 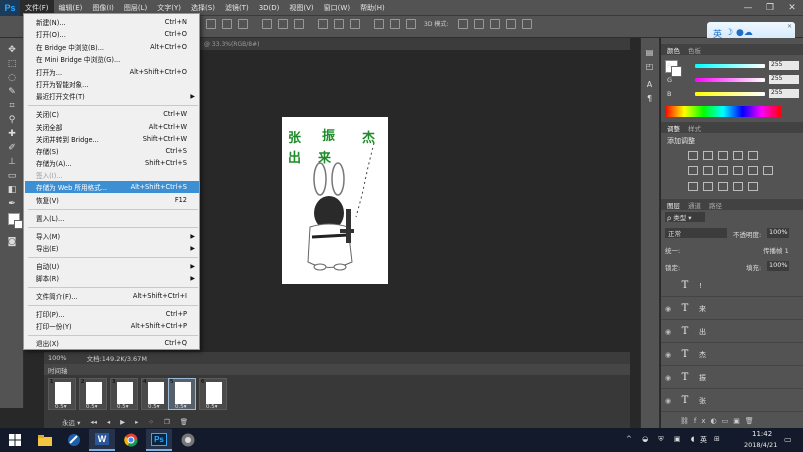 I want to click on b-slider, so click(x=730, y=93).